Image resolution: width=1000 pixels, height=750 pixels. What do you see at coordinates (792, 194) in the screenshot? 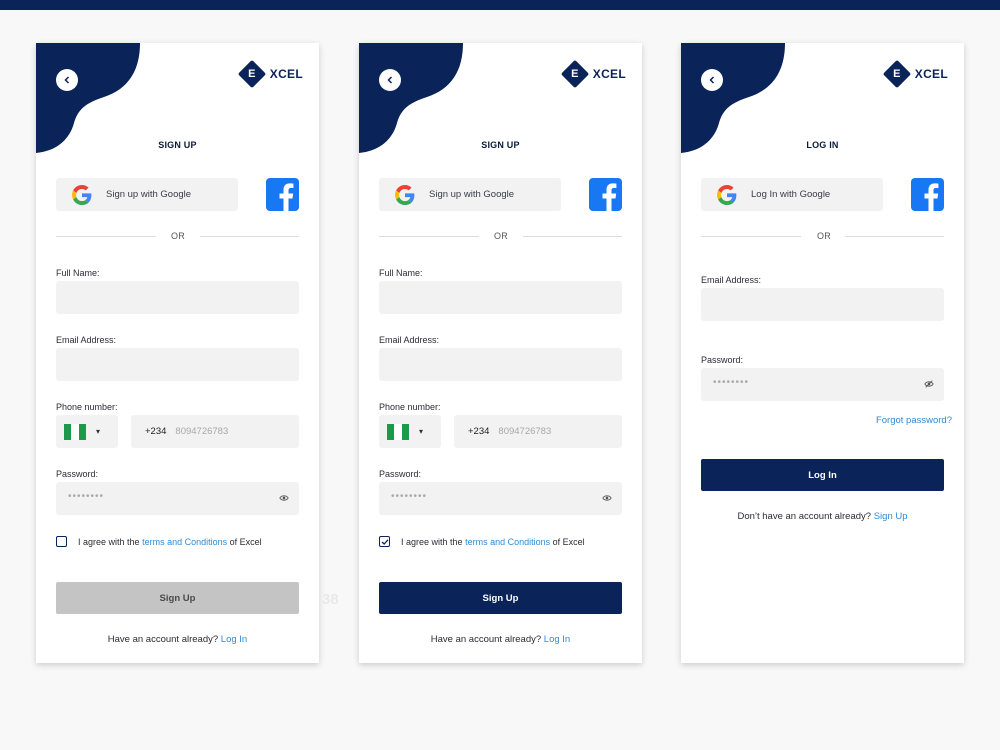
I see `google-login-button: Log In with Google` at bounding box center [792, 194].